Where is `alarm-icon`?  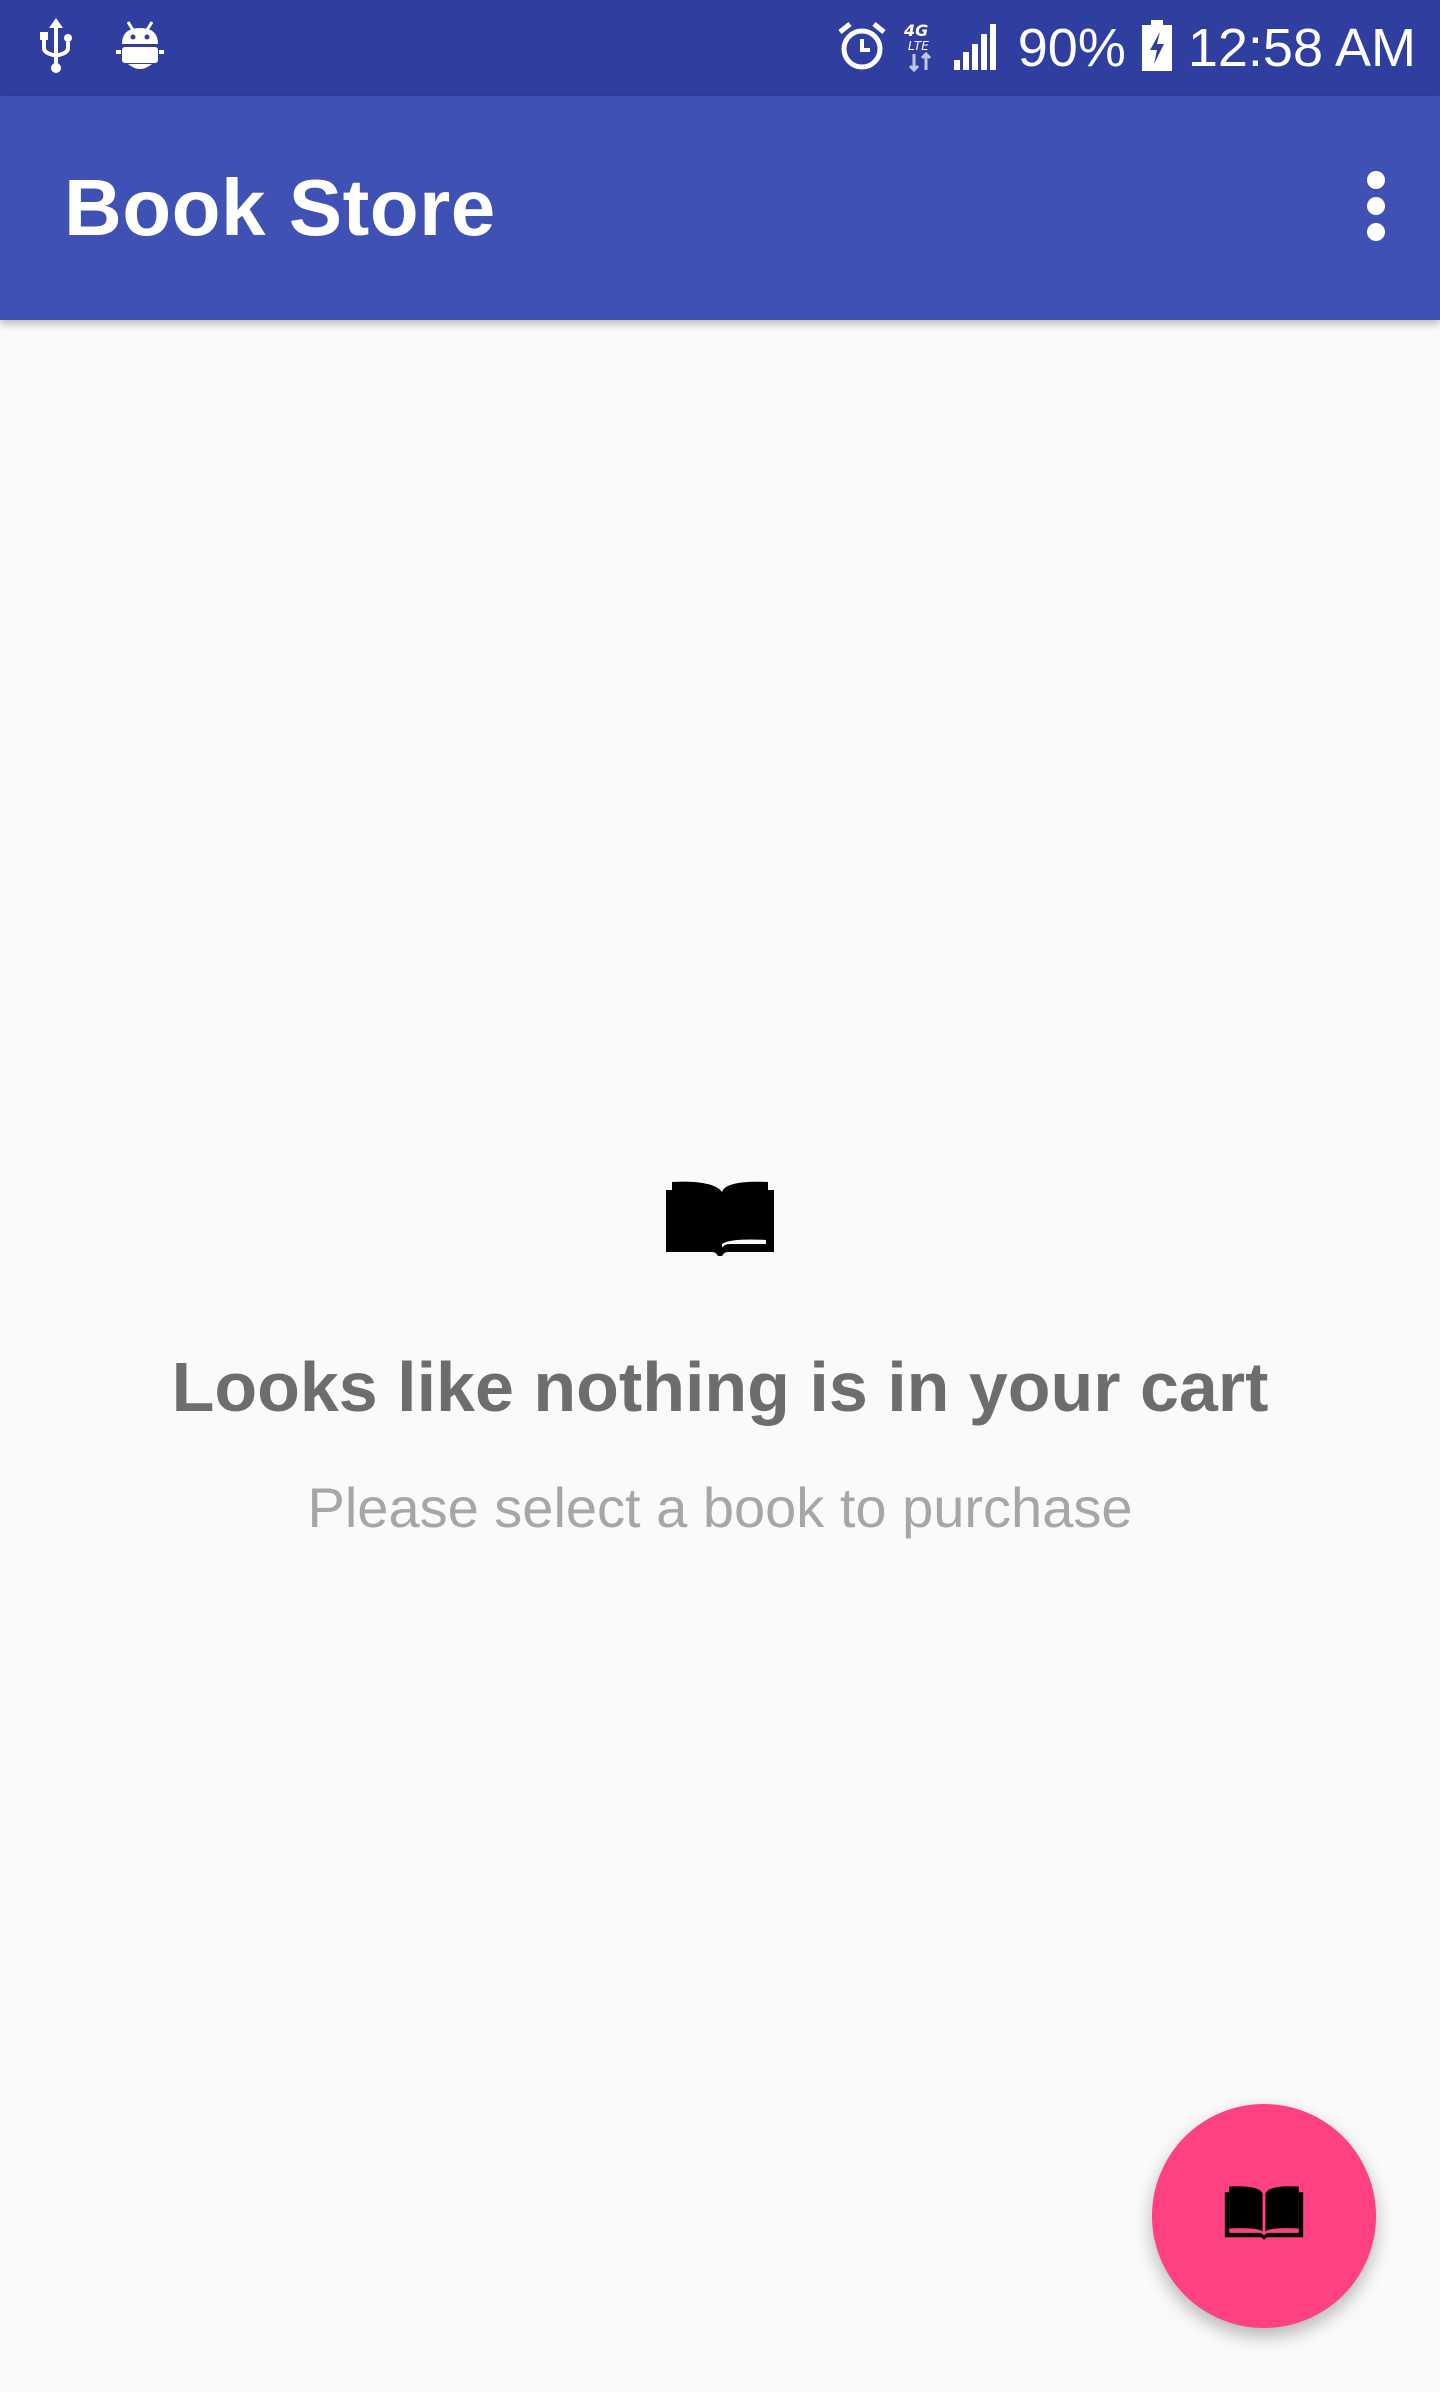
alarm-icon is located at coordinates (862, 48).